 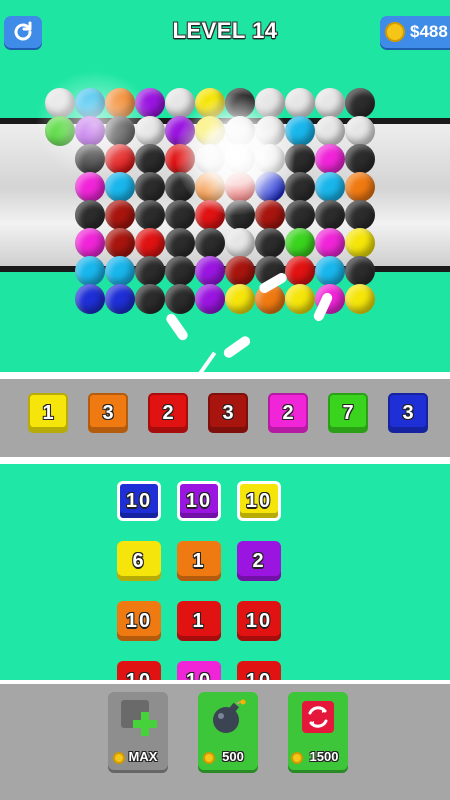 What do you see at coordinates (233, 756) in the screenshot?
I see `bomb-price: 500` at bounding box center [233, 756].